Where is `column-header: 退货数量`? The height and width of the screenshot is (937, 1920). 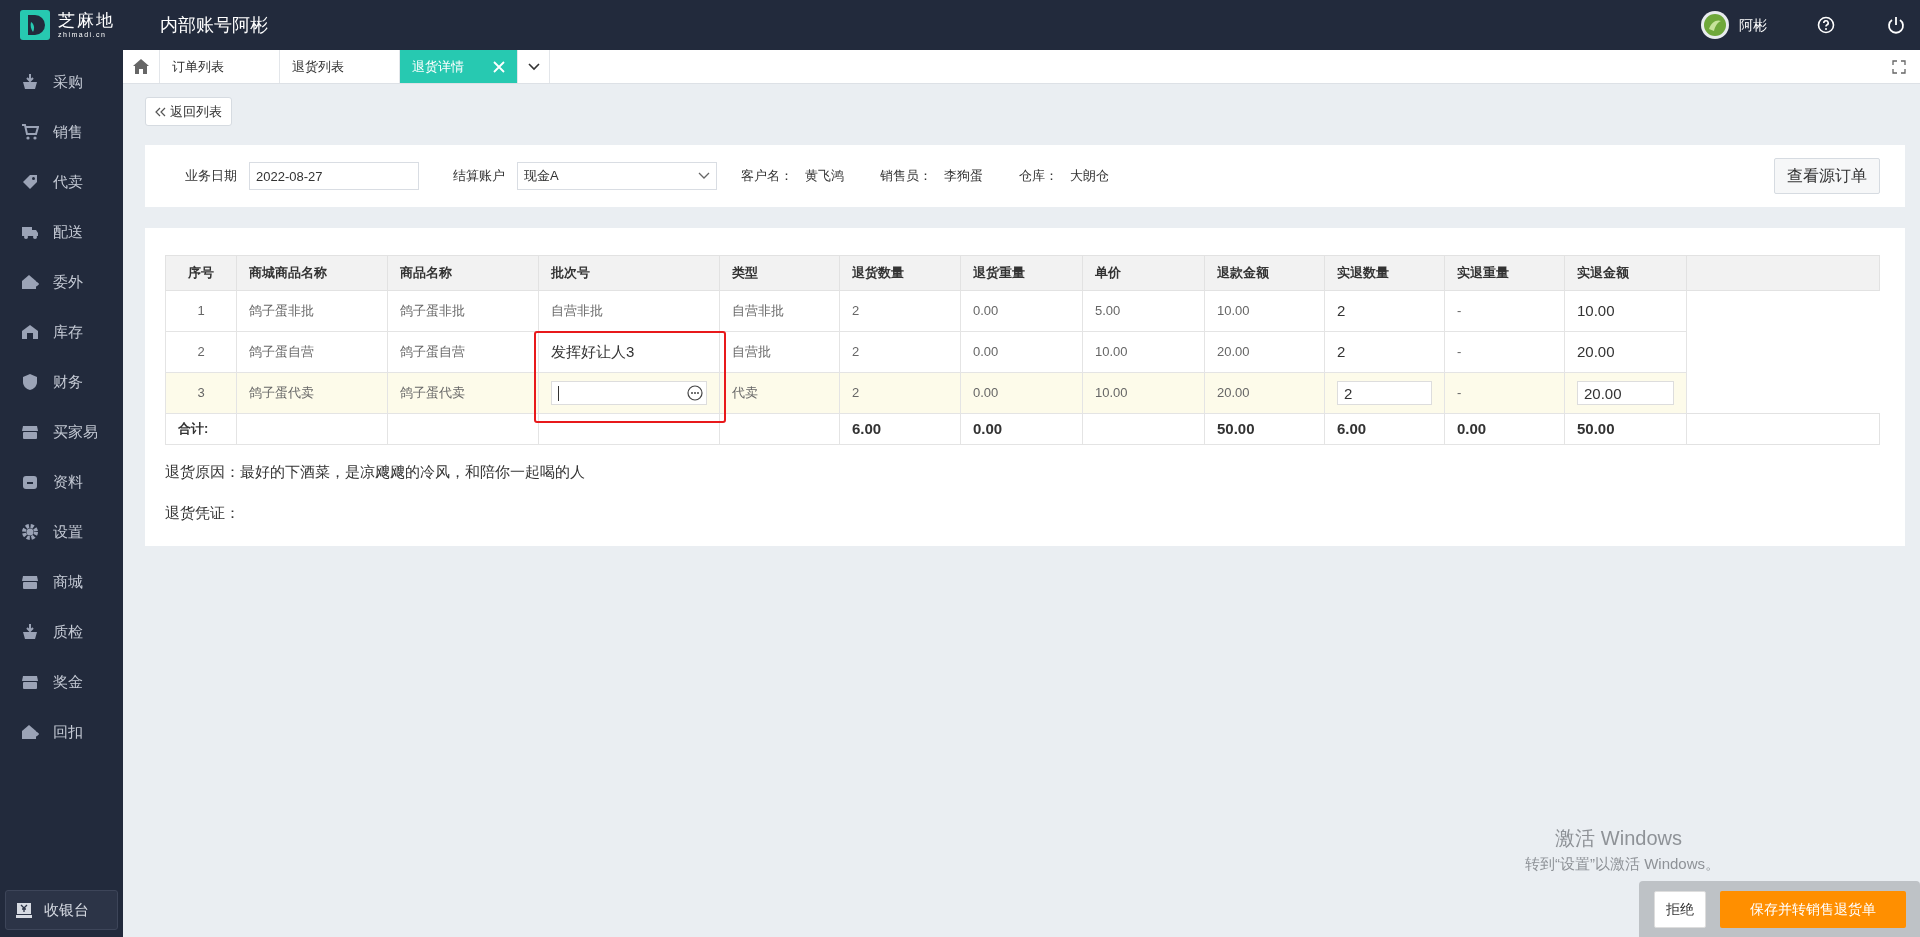 column-header: 退货数量 is located at coordinates (900, 273).